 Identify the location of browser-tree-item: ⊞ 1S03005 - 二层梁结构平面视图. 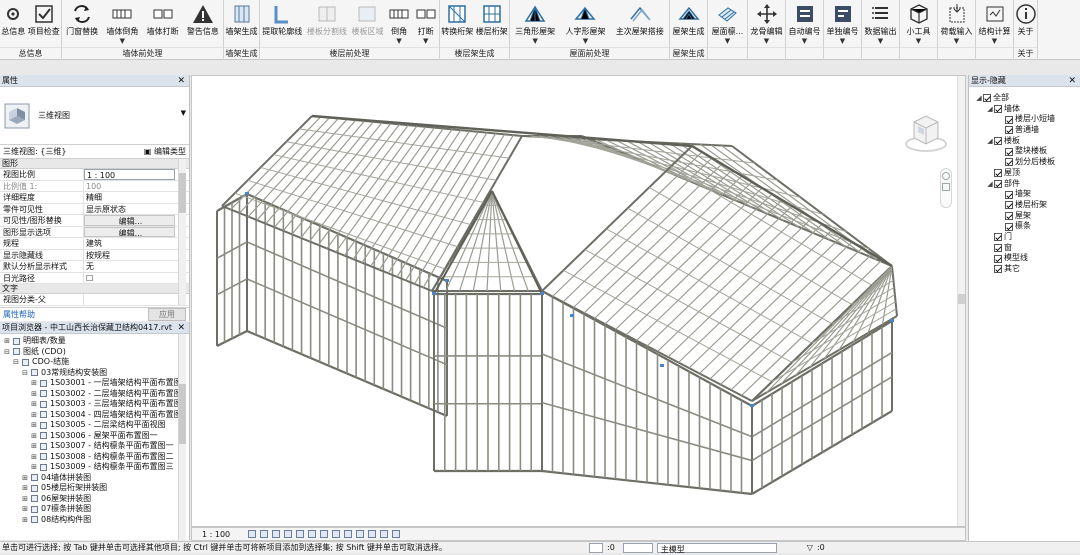
(94, 425).